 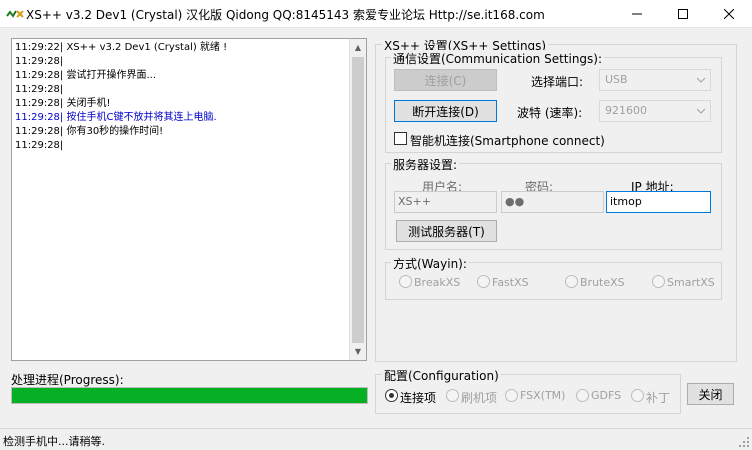 I want to click on config-label-fsx: FSX(TM), so click(x=543, y=395).